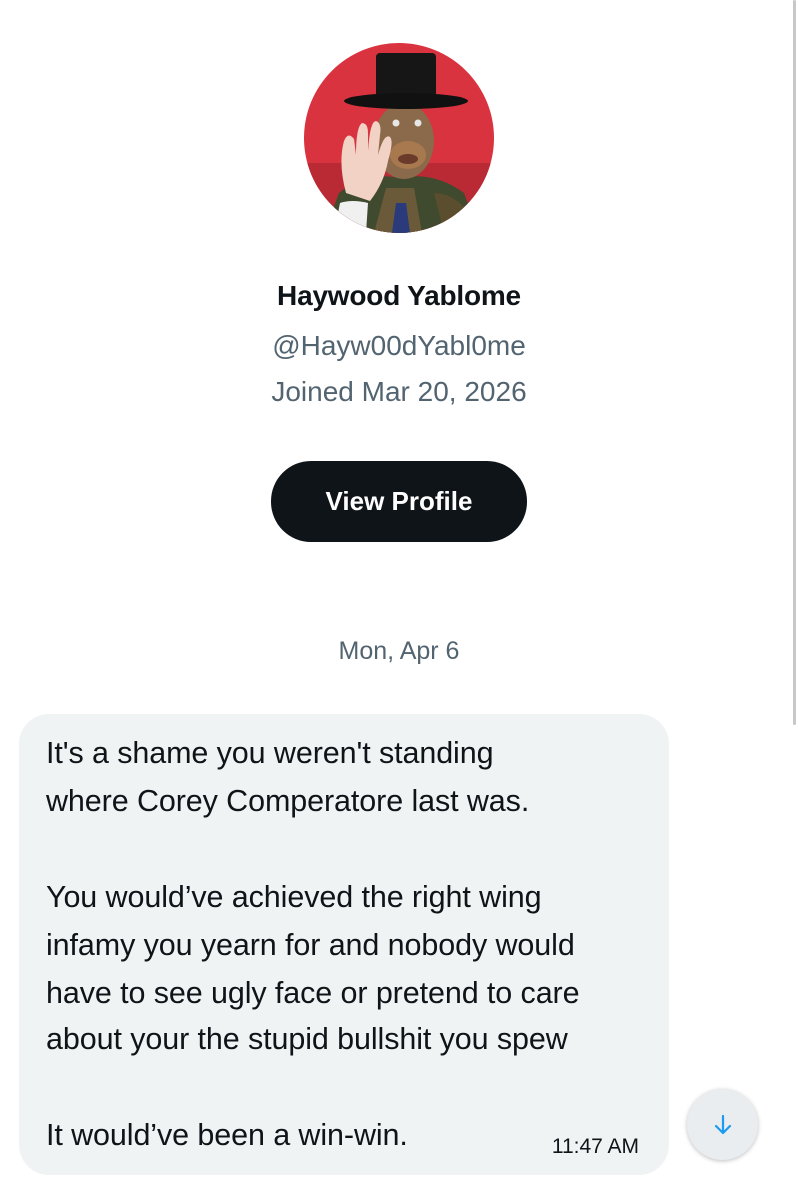  Describe the element at coordinates (288, 801) in the screenshot. I see `message-line: where Corey Comperatore last was.` at that location.